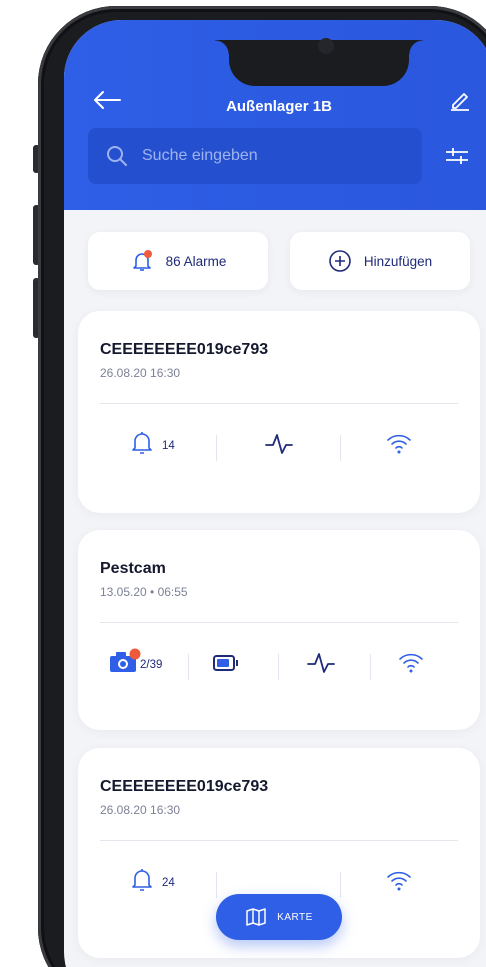 The height and width of the screenshot is (967, 486). What do you see at coordinates (117, 156) in the screenshot?
I see `search-icon` at bounding box center [117, 156].